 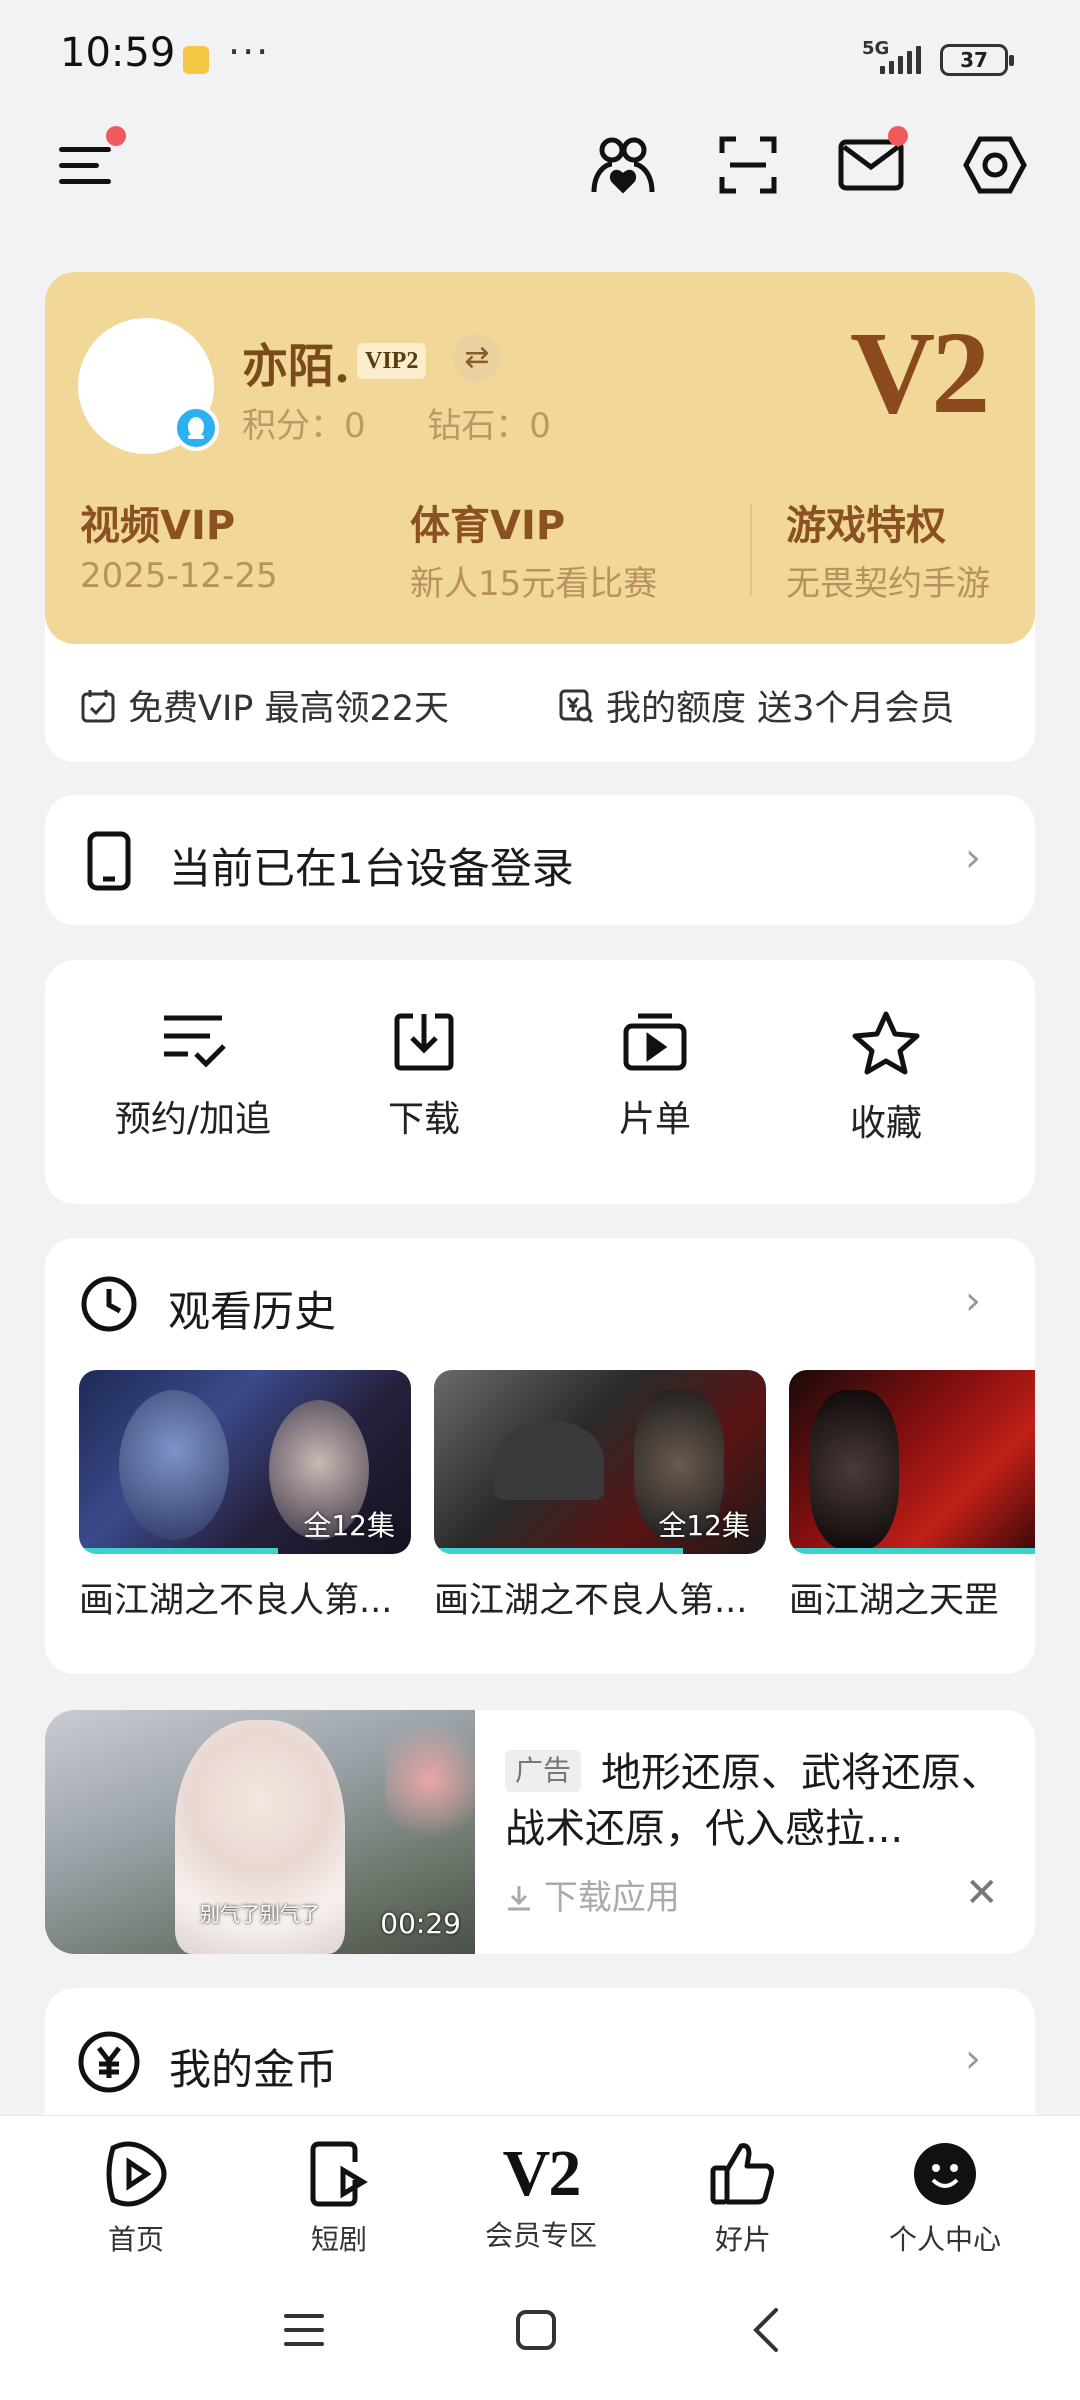 I want to click on settings-button, so click(x=995, y=165).